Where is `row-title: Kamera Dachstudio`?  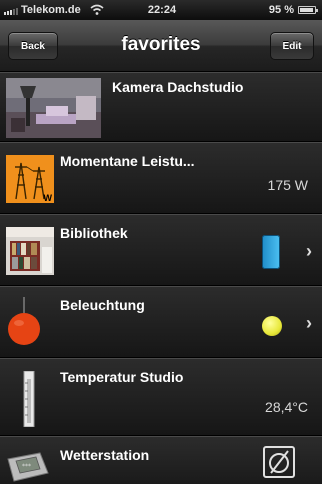
row-title: Kamera Dachstudio is located at coordinates (178, 87).